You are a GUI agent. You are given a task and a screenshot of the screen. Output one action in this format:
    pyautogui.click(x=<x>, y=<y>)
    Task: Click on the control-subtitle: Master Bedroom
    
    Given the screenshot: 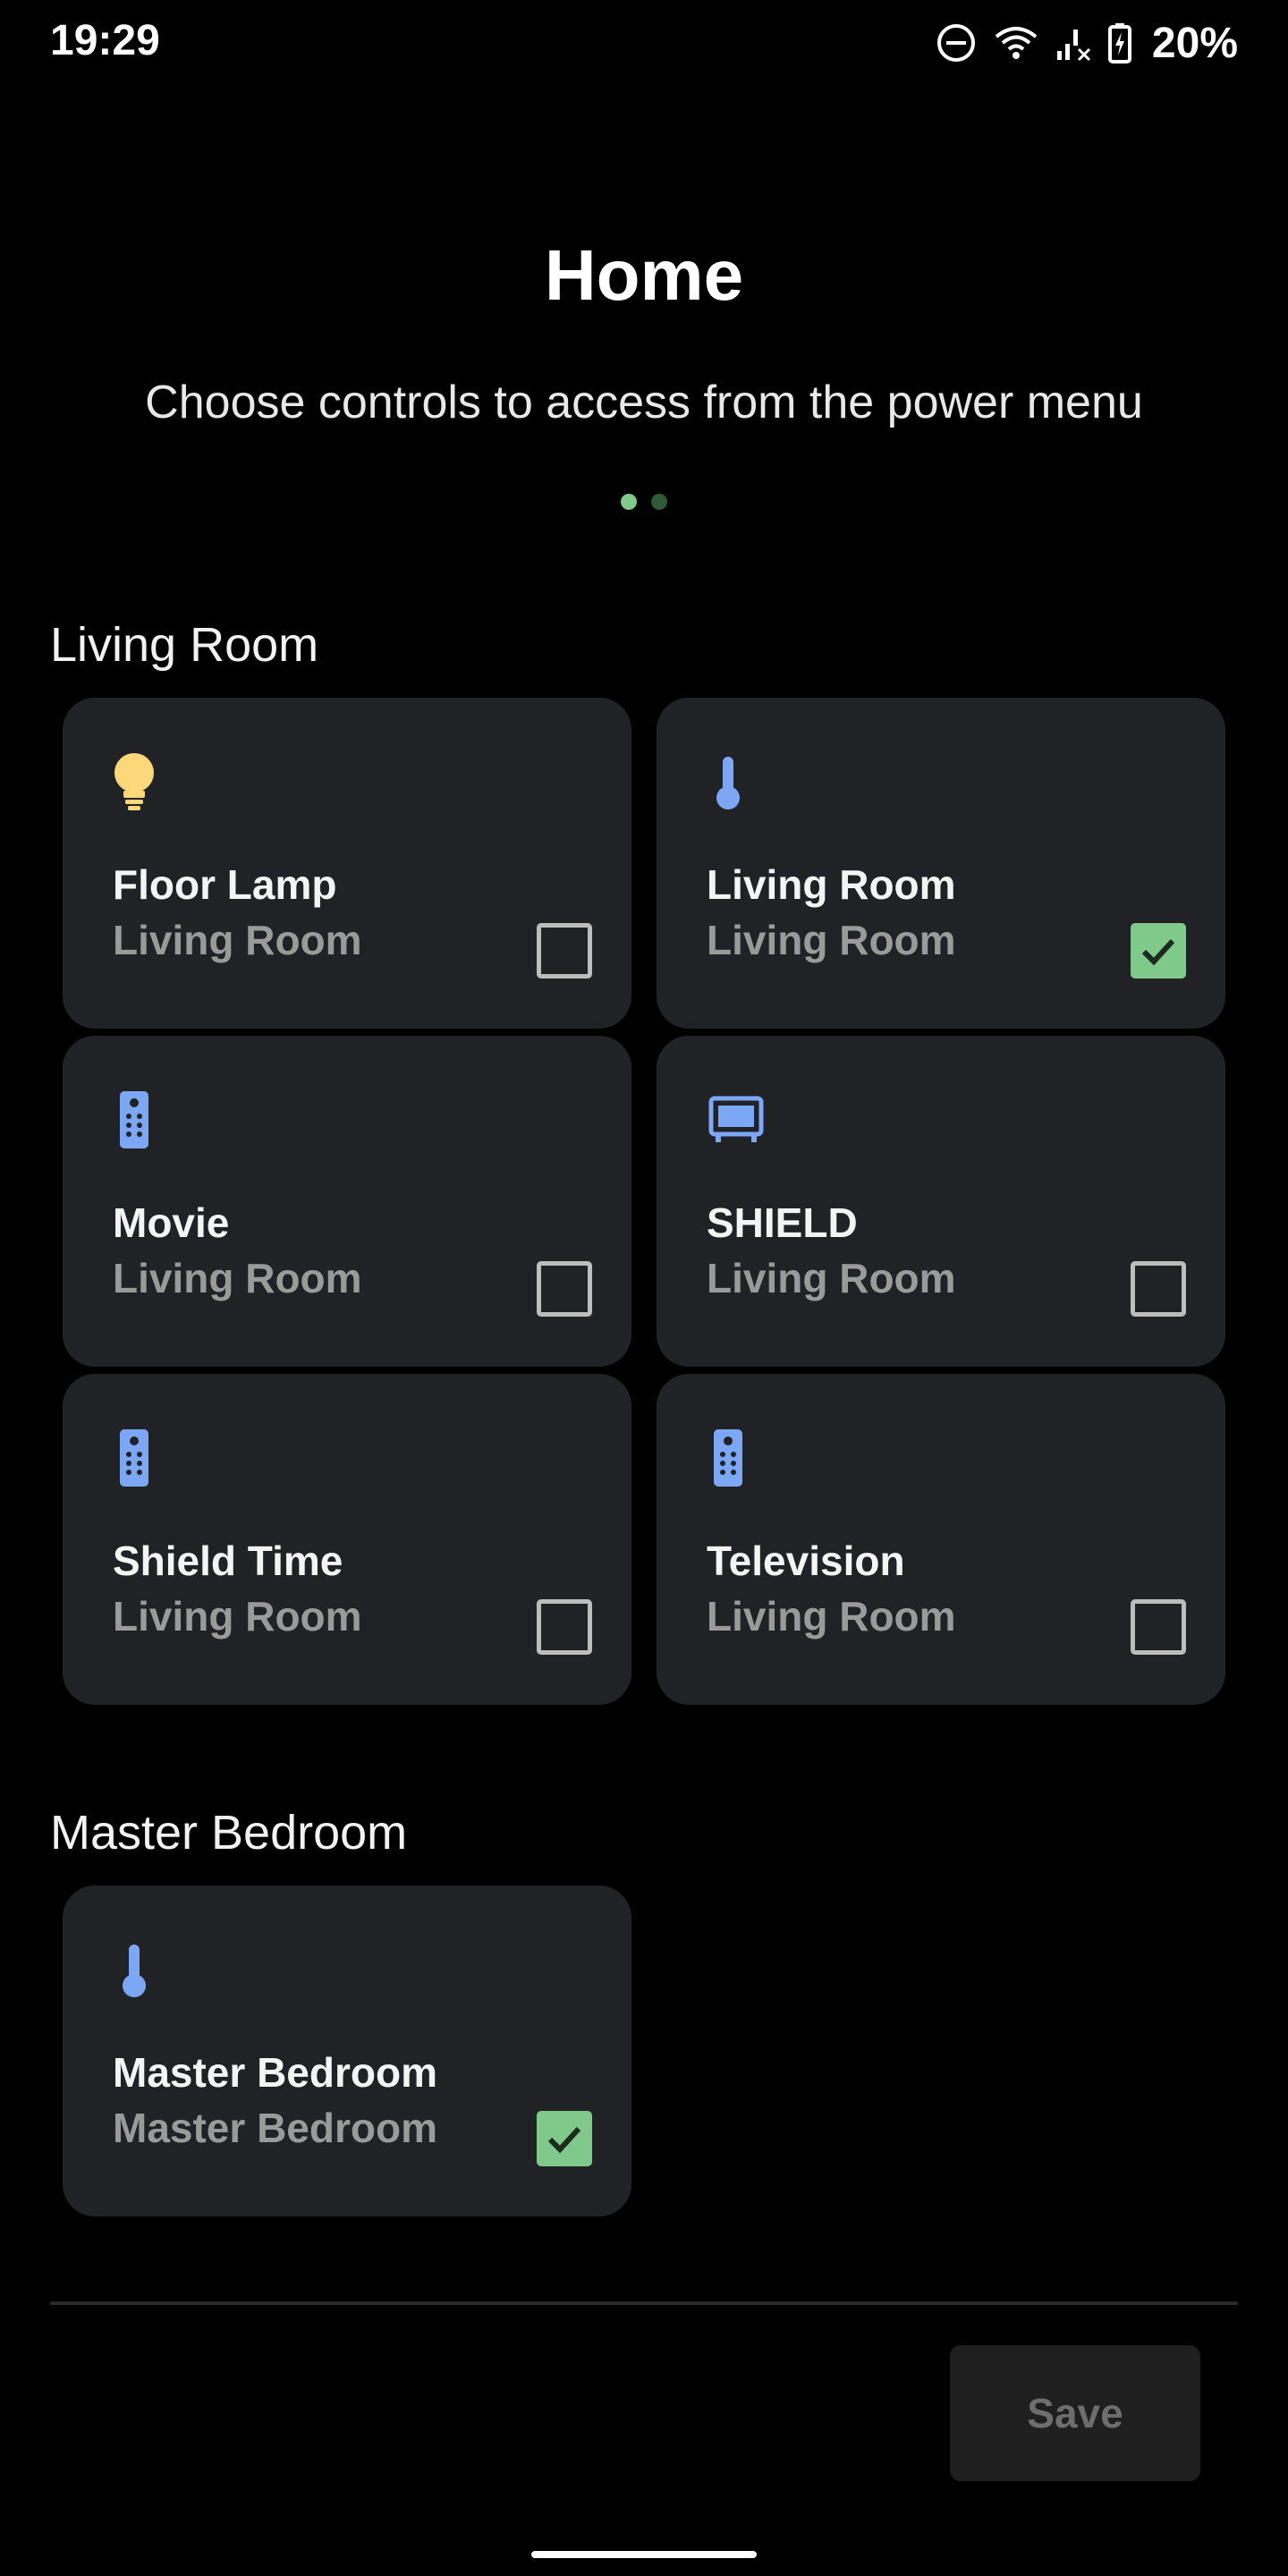 What is the action you would take?
    pyautogui.click(x=275, y=2128)
    